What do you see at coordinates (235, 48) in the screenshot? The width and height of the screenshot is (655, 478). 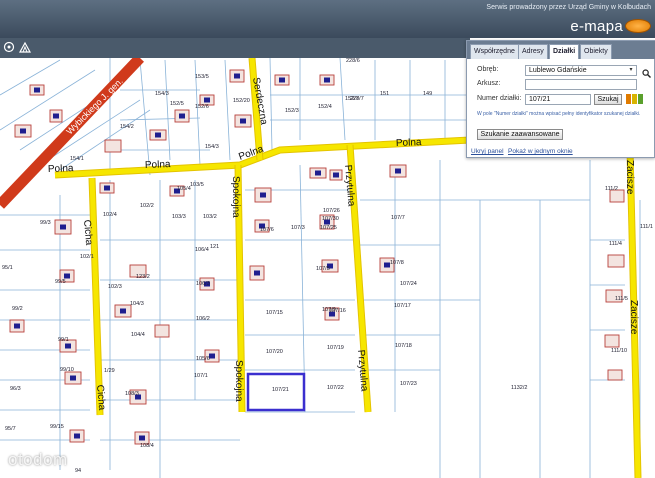 I see `map-toolbar` at bounding box center [235, 48].